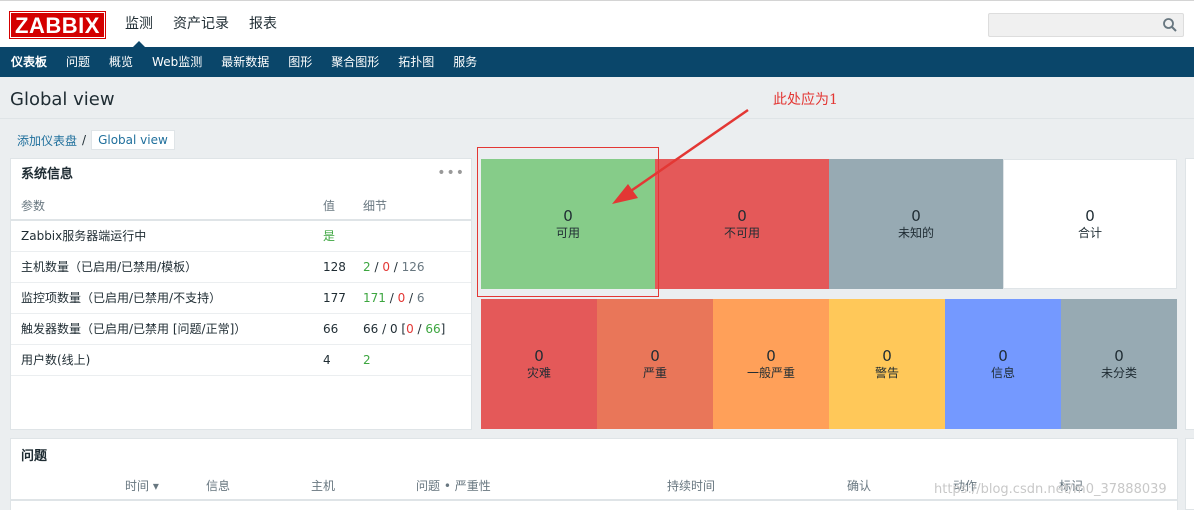  I want to click on value-cell: 66, so click(343, 329).